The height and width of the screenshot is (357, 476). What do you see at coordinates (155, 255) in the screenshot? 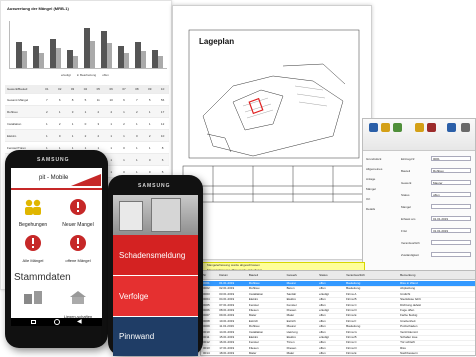
I see `menu-schadensmeldung: Schadensmeldung` at bounding box center [155, 255].